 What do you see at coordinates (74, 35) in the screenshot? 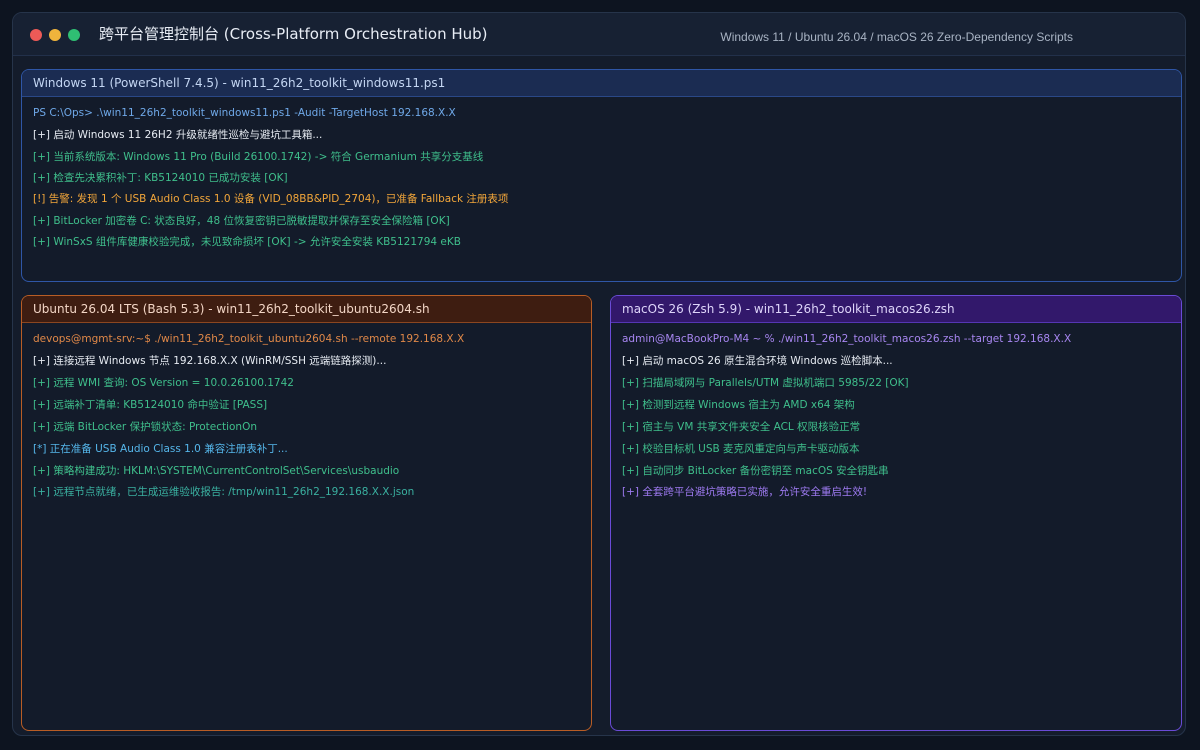
I see `maximize-window-button` at bounding box center [74, 35].